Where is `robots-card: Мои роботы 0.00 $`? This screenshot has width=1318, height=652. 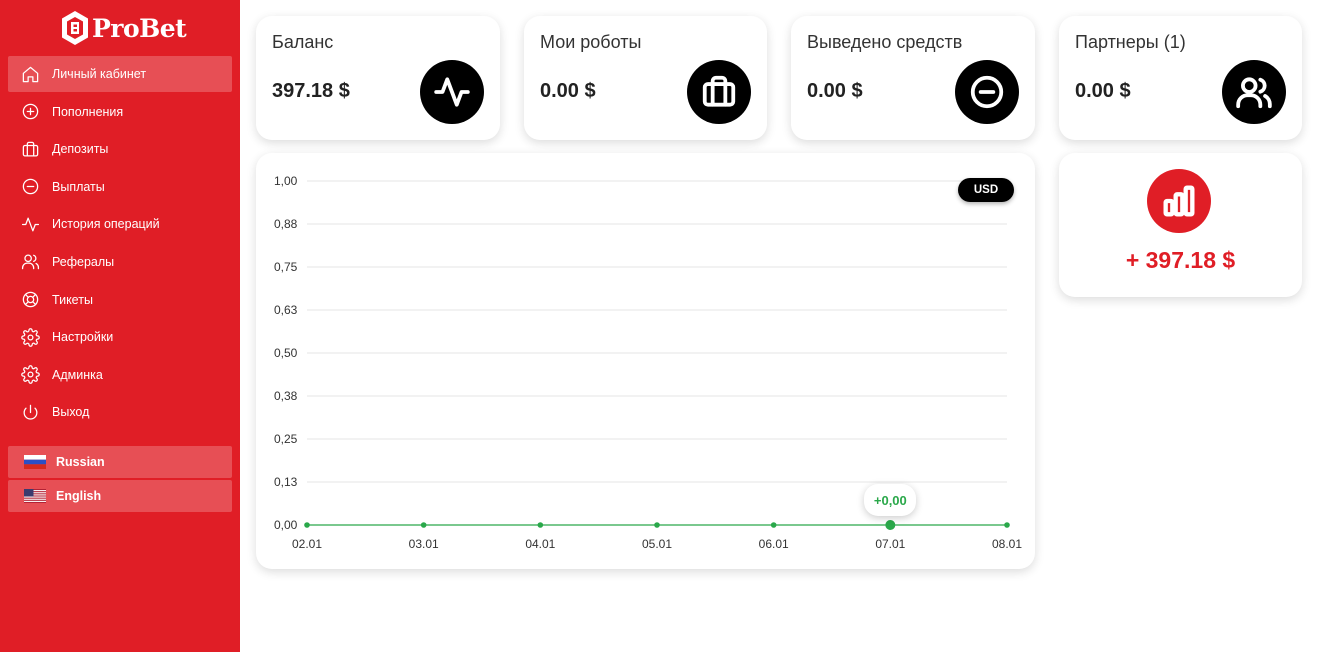
robots-card: Мои роботы 0.00 $ is located at coordinates (645, 78).